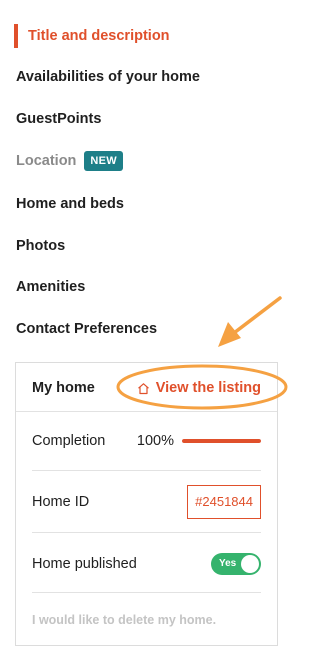 The image size is (320, 667). I want to click on nav-item-home-and-beds: Home and beds, so click(70, 204).